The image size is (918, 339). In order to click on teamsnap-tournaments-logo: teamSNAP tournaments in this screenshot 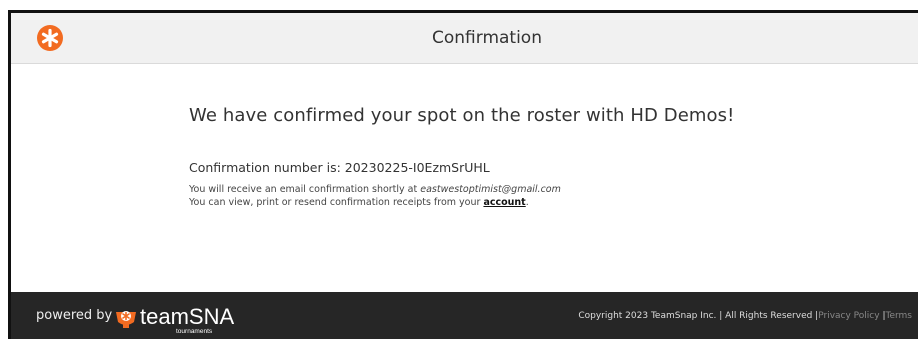, I will do `click(174, 319)`.